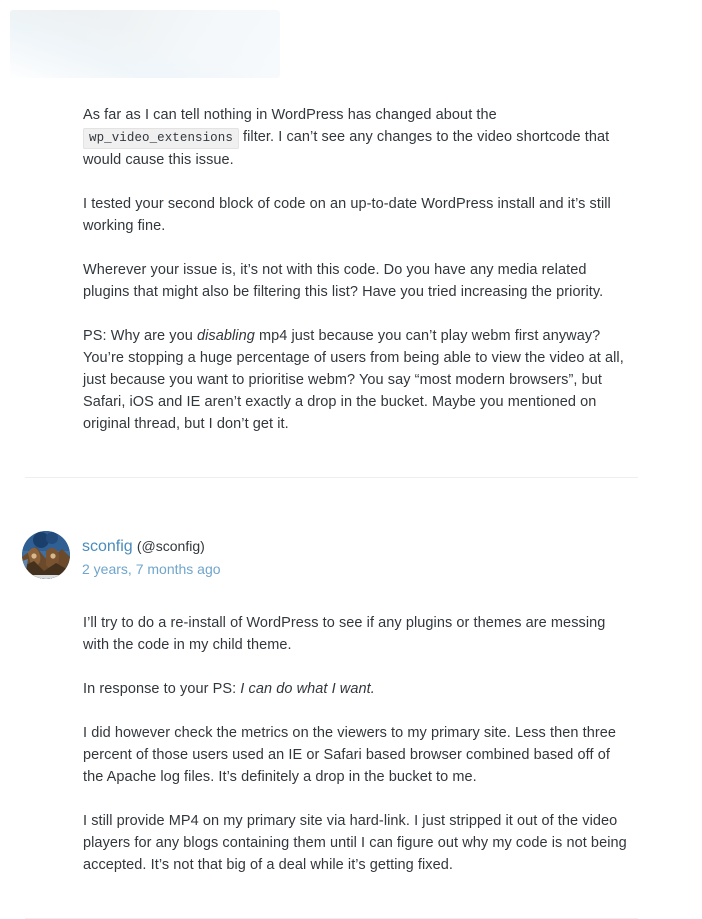 The image size is (702, 919). I want to click on emphasis-text: I can do what I want., so click(307, 689).